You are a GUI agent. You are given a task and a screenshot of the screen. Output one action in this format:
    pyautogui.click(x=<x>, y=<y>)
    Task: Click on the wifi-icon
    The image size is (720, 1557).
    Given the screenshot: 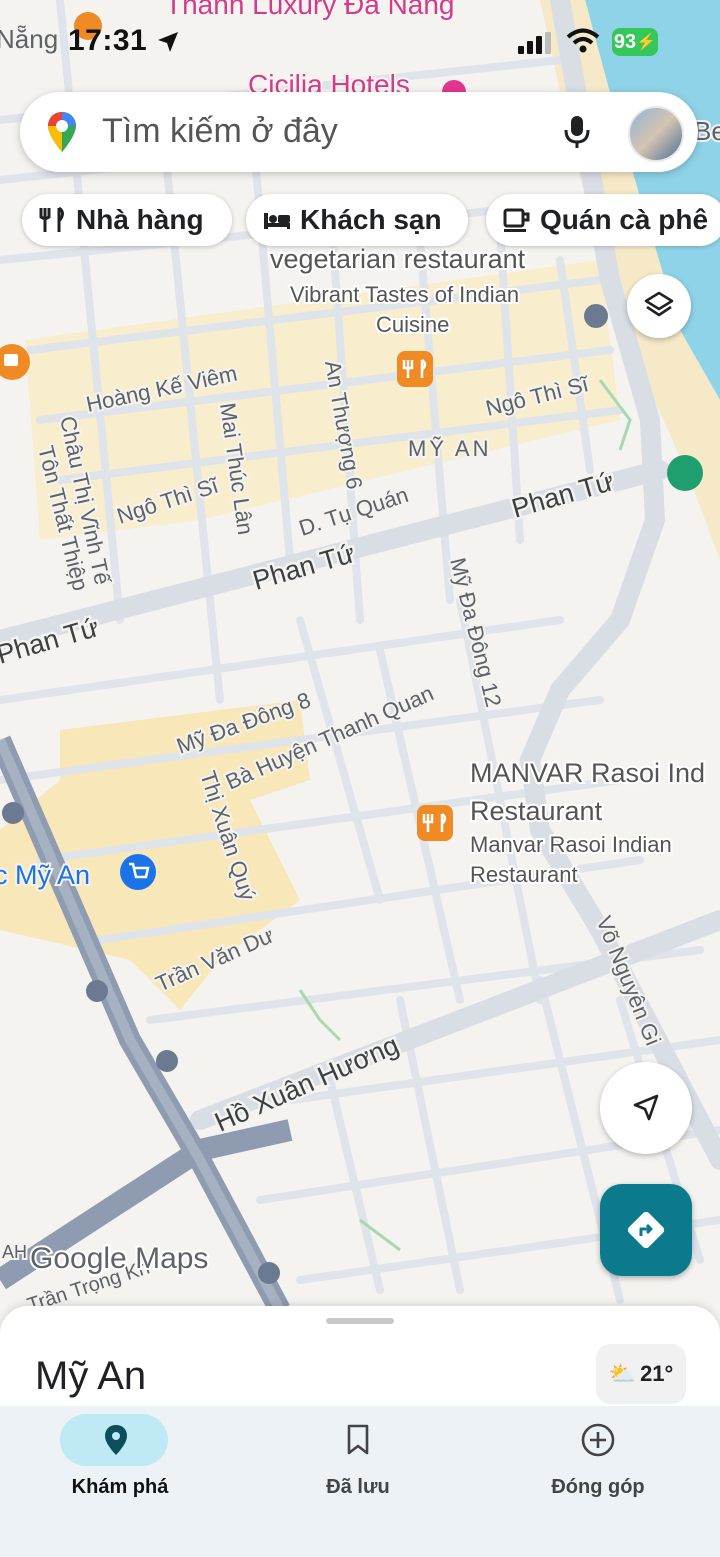 What is the action you would take?
    pyautogui.click(x=583, y=40)
    